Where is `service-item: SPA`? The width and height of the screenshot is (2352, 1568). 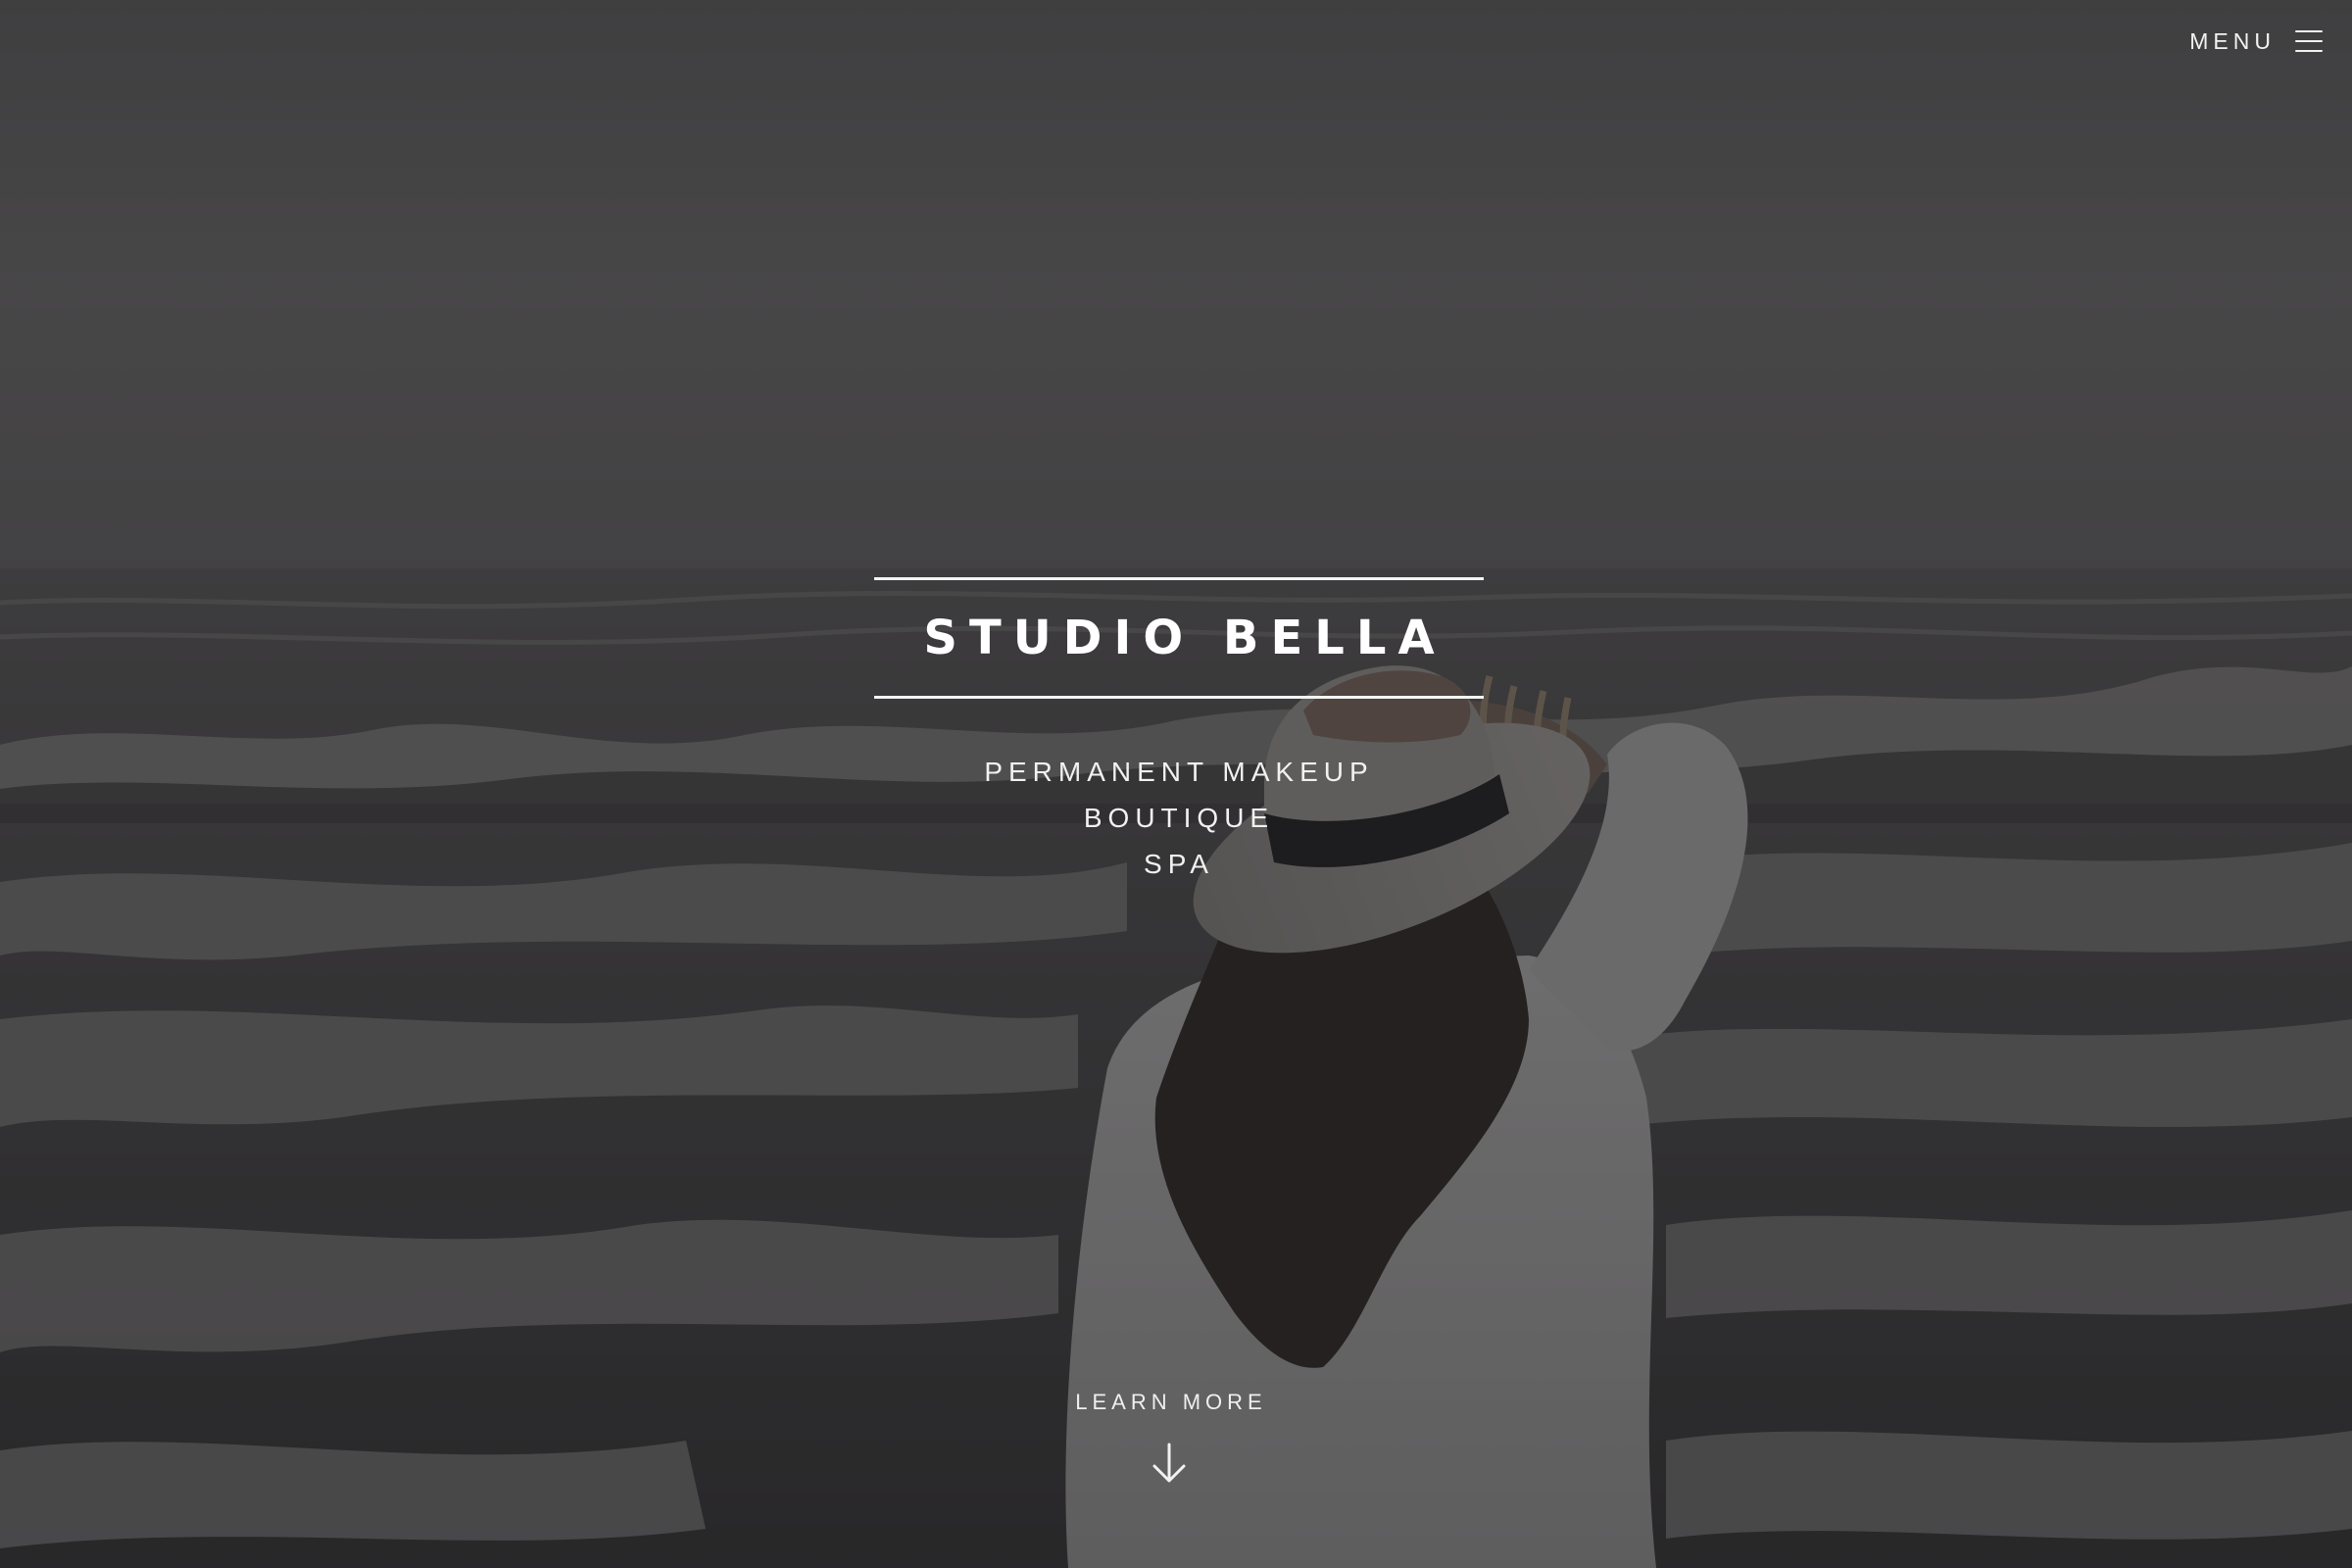
service-item: SPA is located at coordinates (1179, 864).